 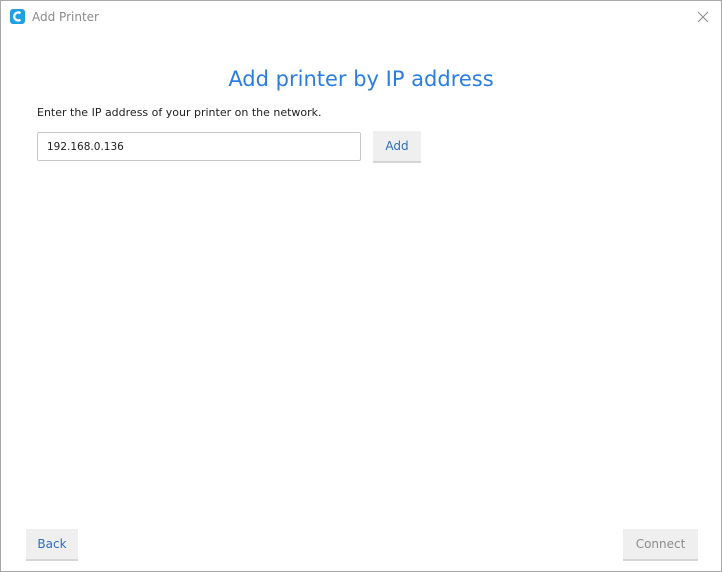 I want to click on close-icon, so click(x=703, y=17).